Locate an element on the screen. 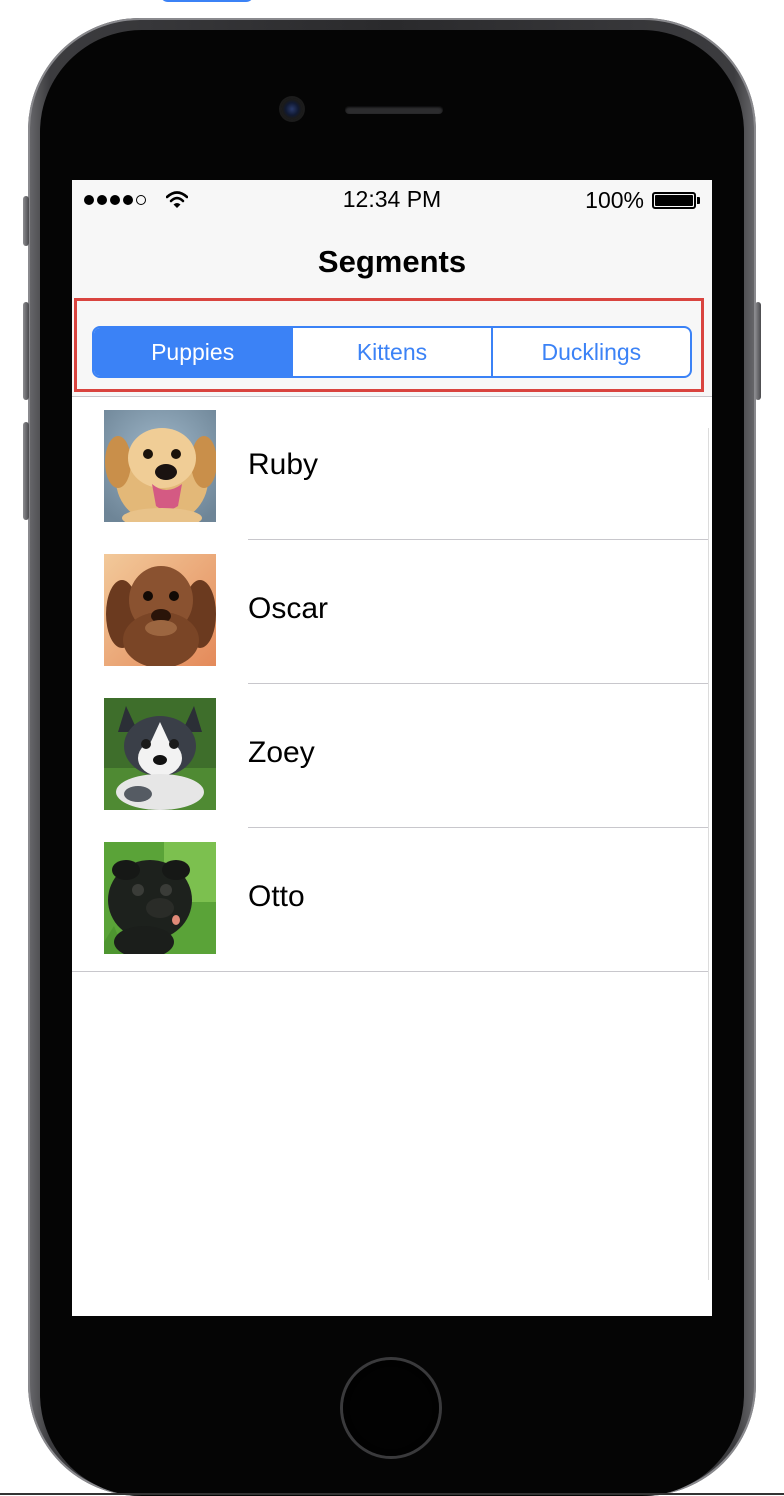  earpiece-speaker is located at coordinates (394, 110).